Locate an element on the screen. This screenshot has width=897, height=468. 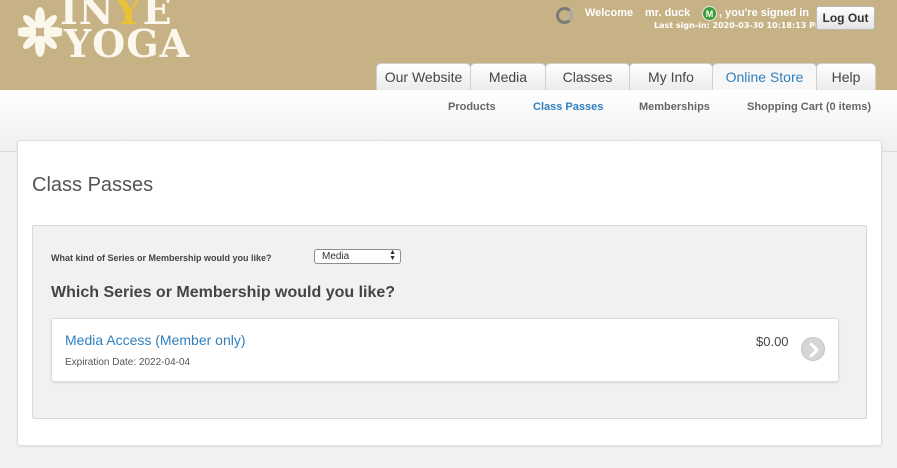
loading-spinner-icon is located at coordinates (564, 15).